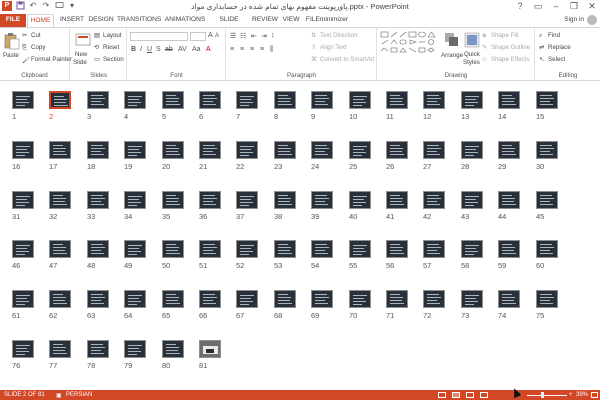 The image size is (600, 400). What do you see at coordinates (571, 395) in the screenshot?
I see `zoom-in-button: +` at bounding box center [571, 395].